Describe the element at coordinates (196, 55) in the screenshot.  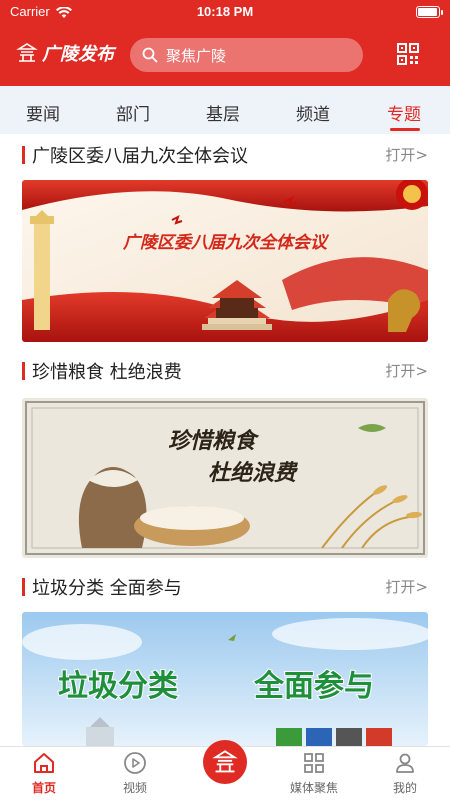
I see `search-placeholder: 聚焦广陵` at that location.